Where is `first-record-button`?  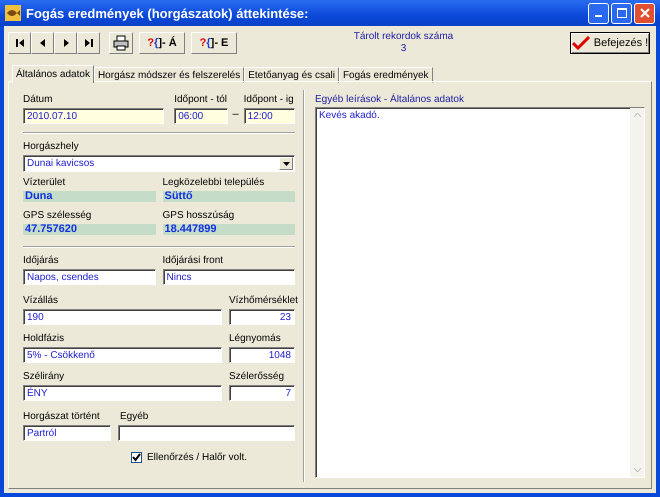 first-record-button is located at coordinates (19, 43).